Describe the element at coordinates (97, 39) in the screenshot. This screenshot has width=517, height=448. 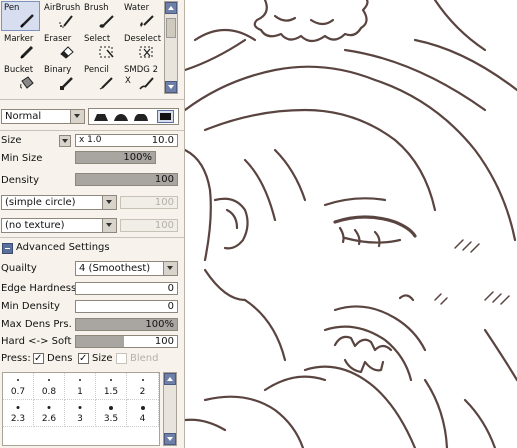
I see `tool-label: Select` at that location.